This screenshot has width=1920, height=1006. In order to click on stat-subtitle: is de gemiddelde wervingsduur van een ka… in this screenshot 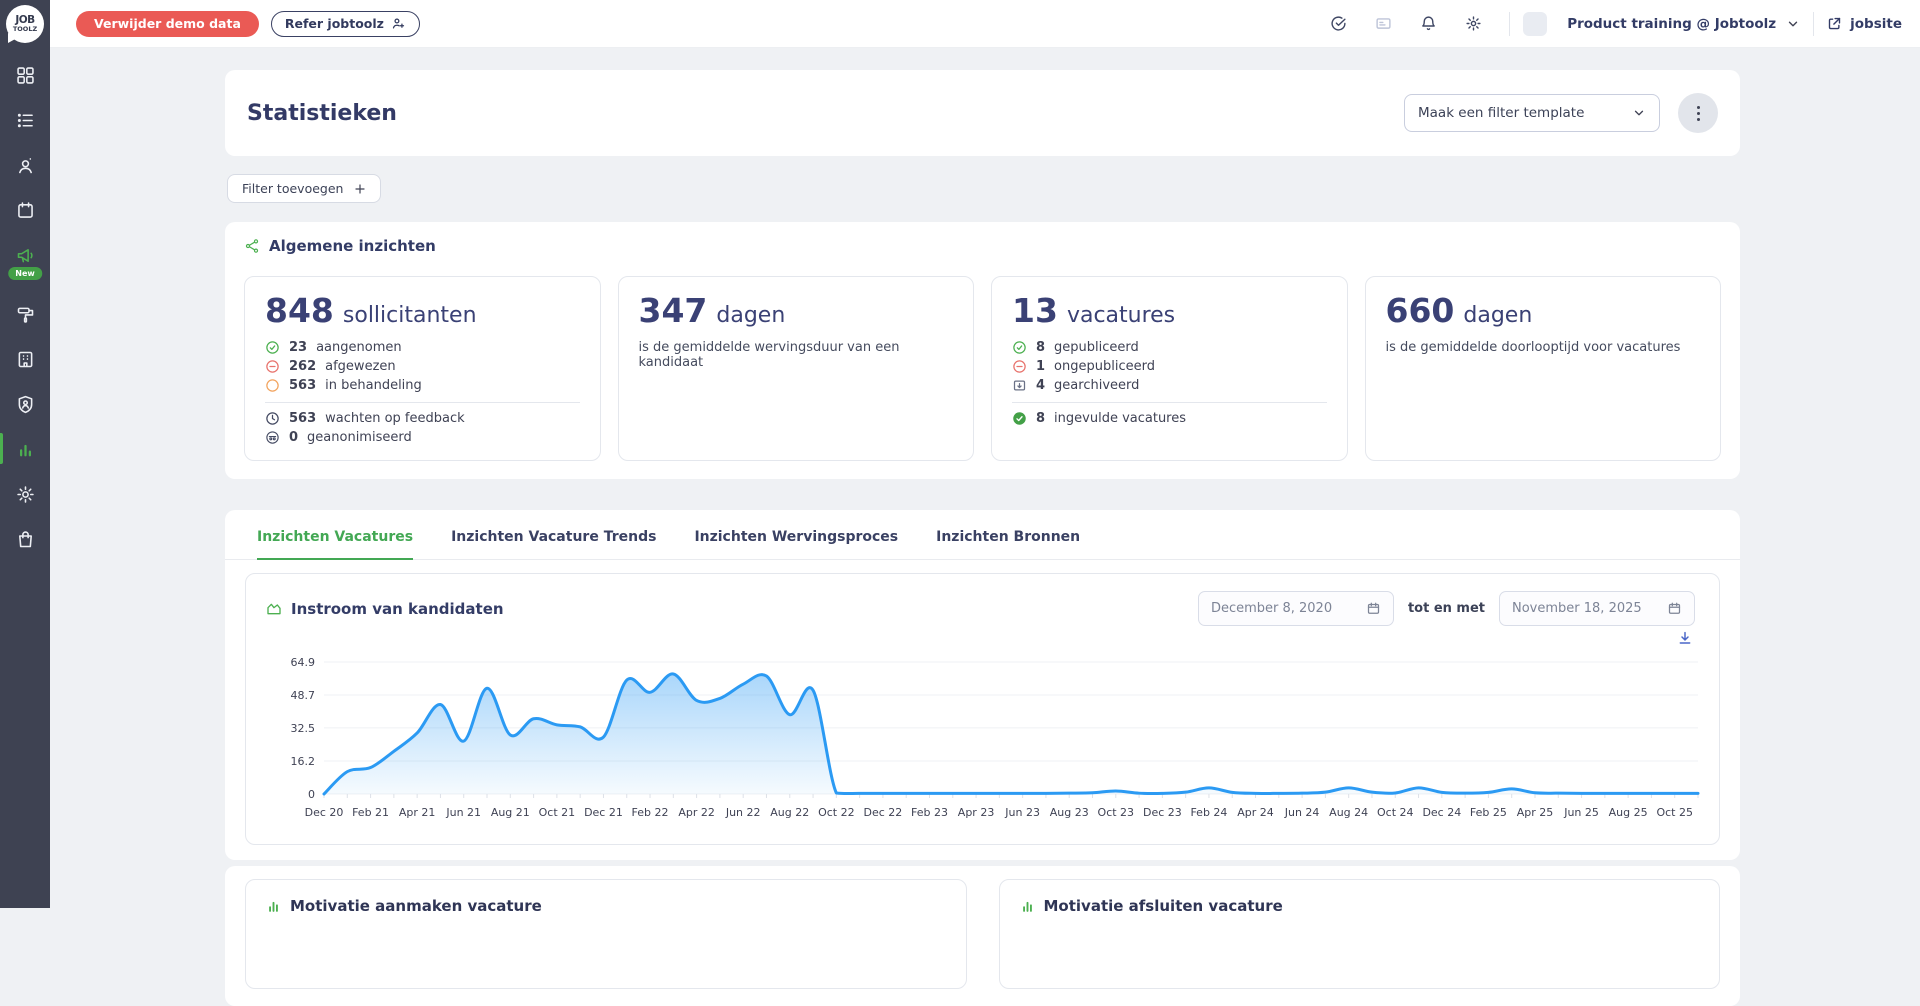, I will do `click(769, 355)`.